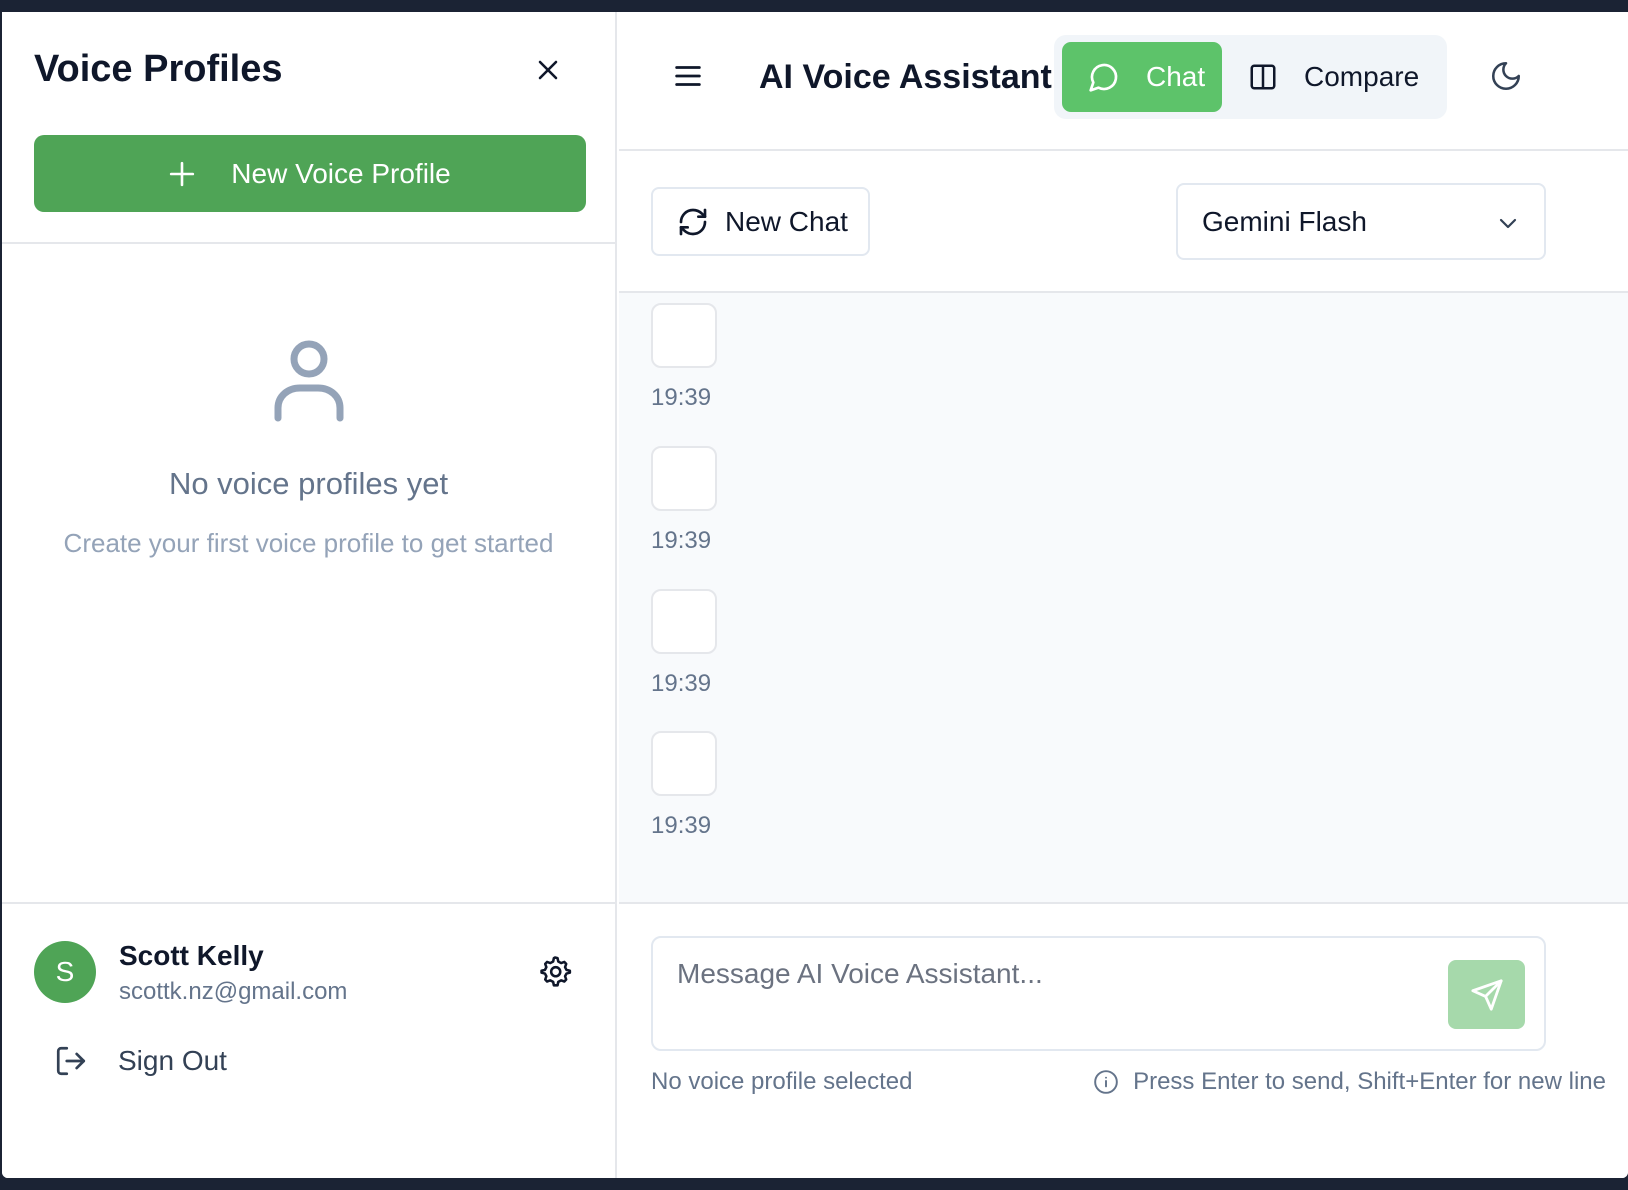  What do you see at coordinates (905, 77) in the screenshot?
I see `app-title: AI Voice Assistant` at bounding box center [905, 77].